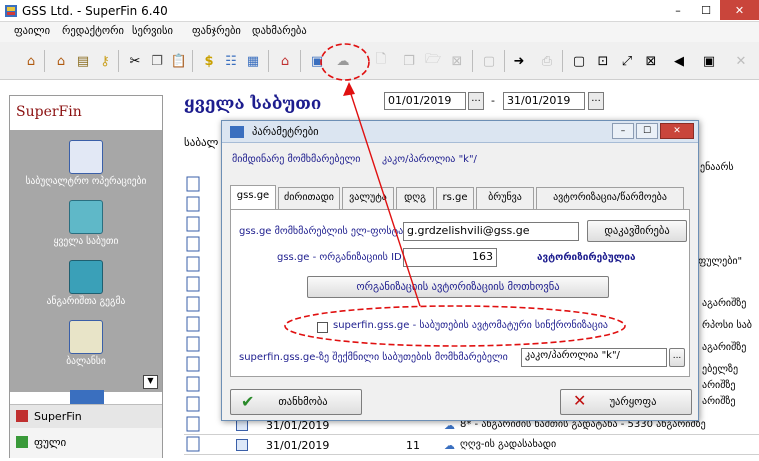 The image size is (759, 461). I want to click on request-org-authorization-button: ორგანიზაციის ავტორიზაციის მოთხოვნა, so click(458, 287).